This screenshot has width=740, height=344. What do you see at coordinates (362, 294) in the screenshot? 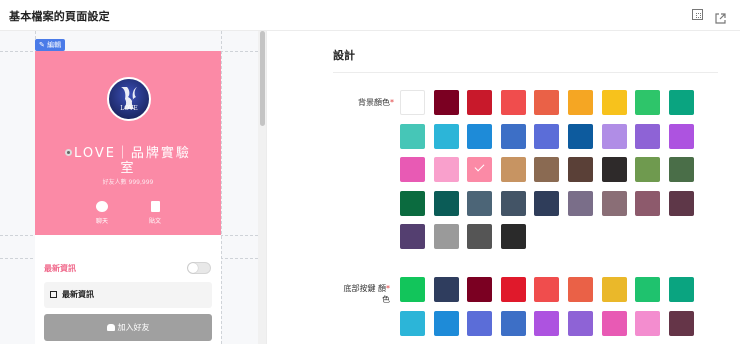
I see `footer-button-color-label: 底部按鍵 顏* 色` at bounding box center [362, 294].